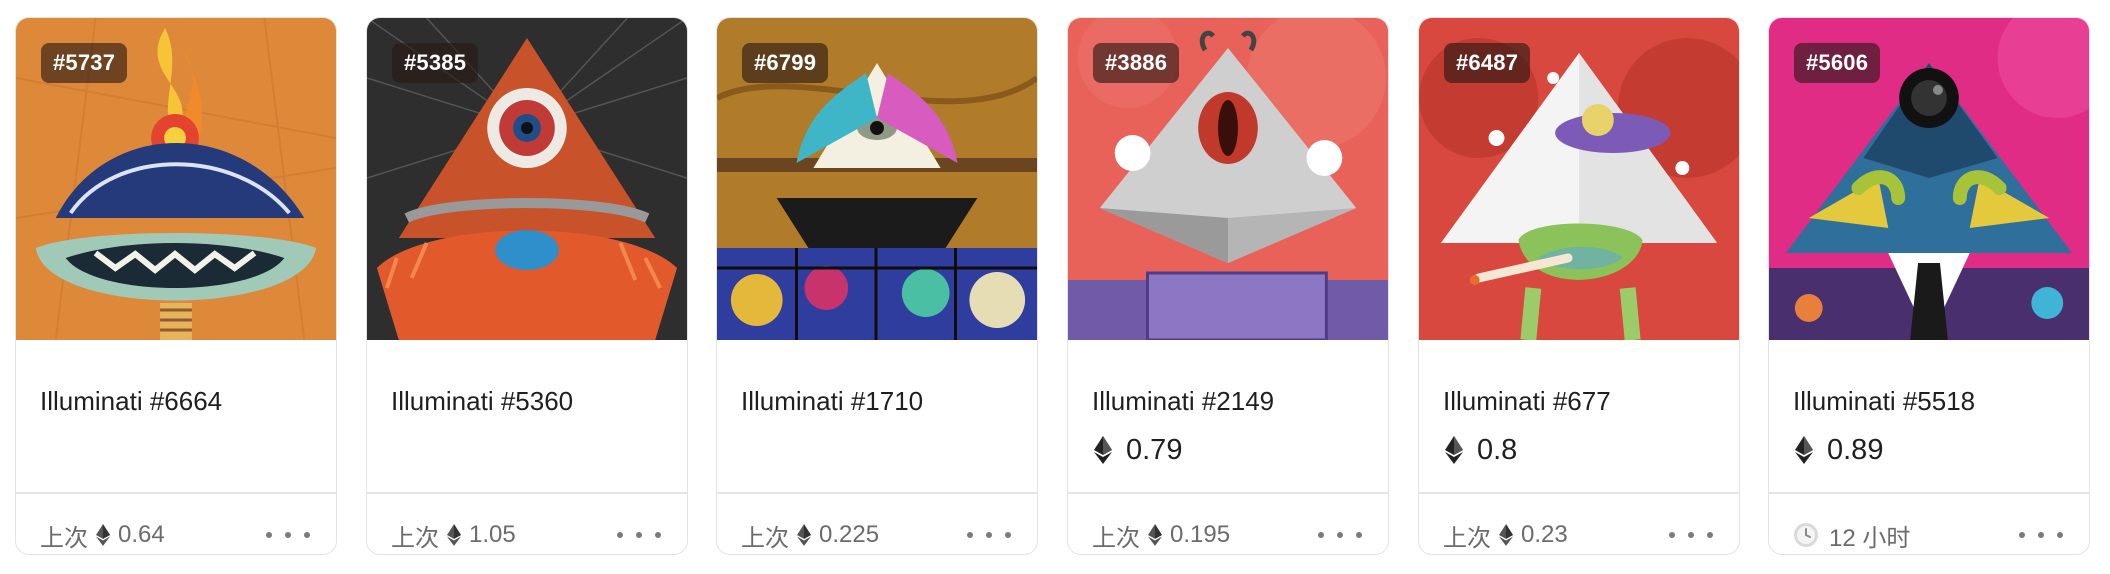 This screenshot has width=2110, height=574. I want to click on current-price: 0.89, so click(1839, 450).